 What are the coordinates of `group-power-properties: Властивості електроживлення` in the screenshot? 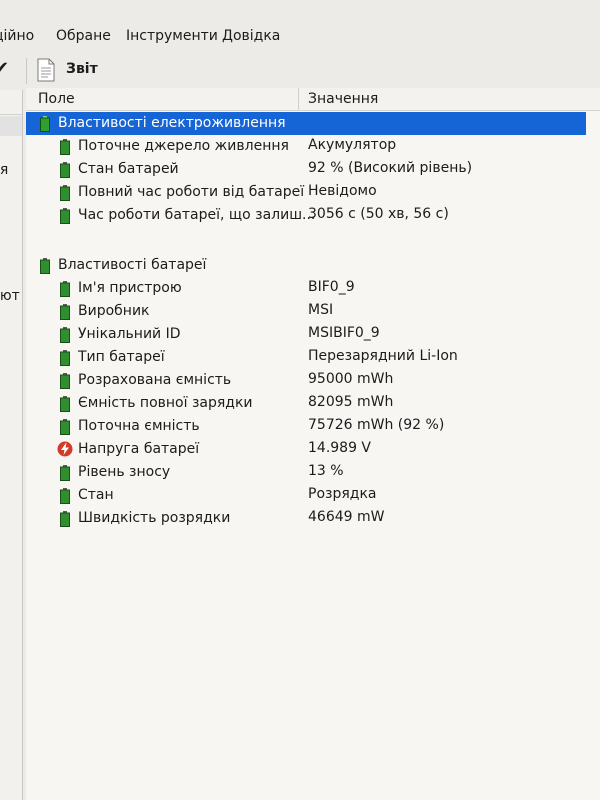 It's located at (306, 123).